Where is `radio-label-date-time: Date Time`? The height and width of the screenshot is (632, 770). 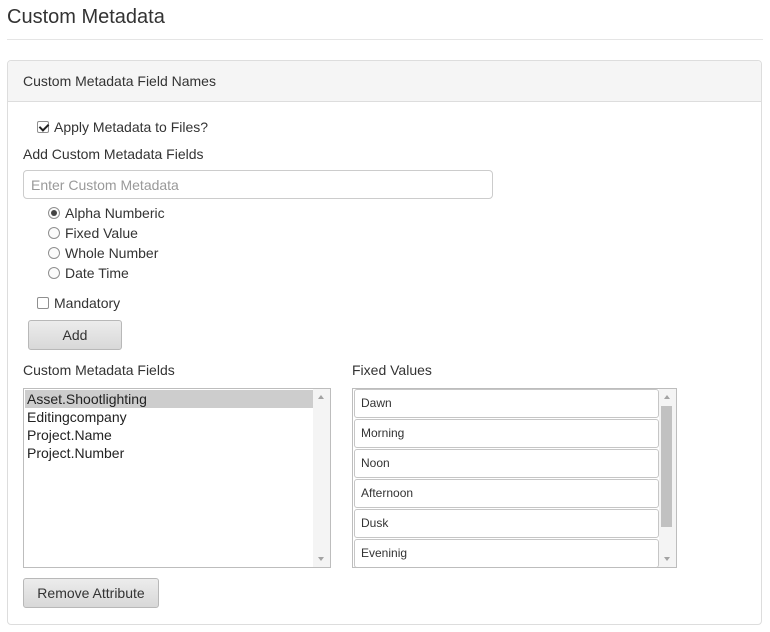
radio-label-date-time: Date Time is located at coordinates (97, 273).